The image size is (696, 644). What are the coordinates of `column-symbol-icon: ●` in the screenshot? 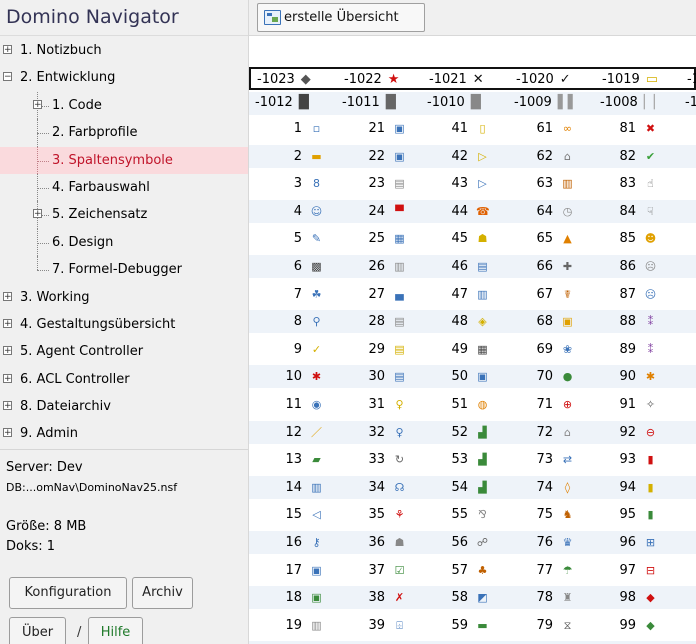 It's located at (567, 377).